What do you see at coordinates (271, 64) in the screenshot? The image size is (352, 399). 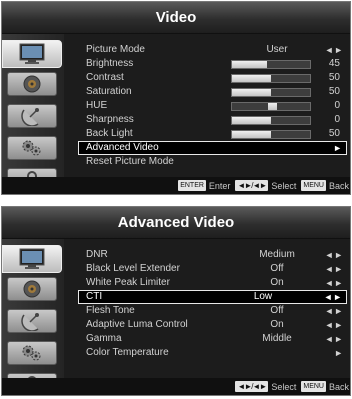 I see `brightness-slider` at bounding box center [271, 64].